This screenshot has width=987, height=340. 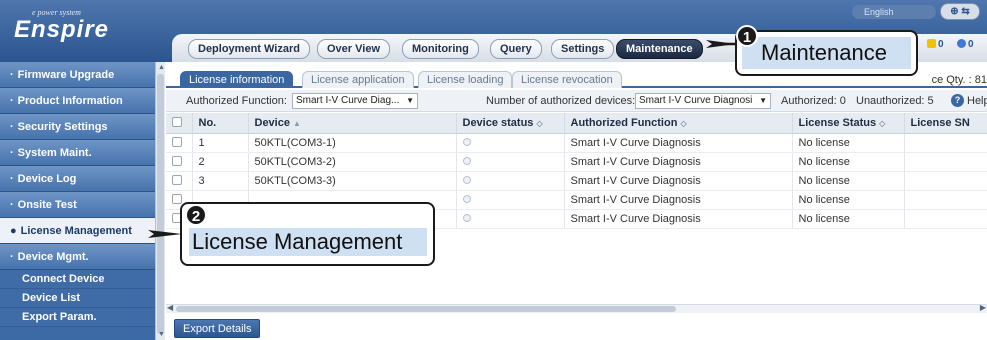 What do you see at coordinates (77, 153) in the screenshot?
I see `sidebar-item-system-maint: · System Maint.` at bounding box center [77, 153].